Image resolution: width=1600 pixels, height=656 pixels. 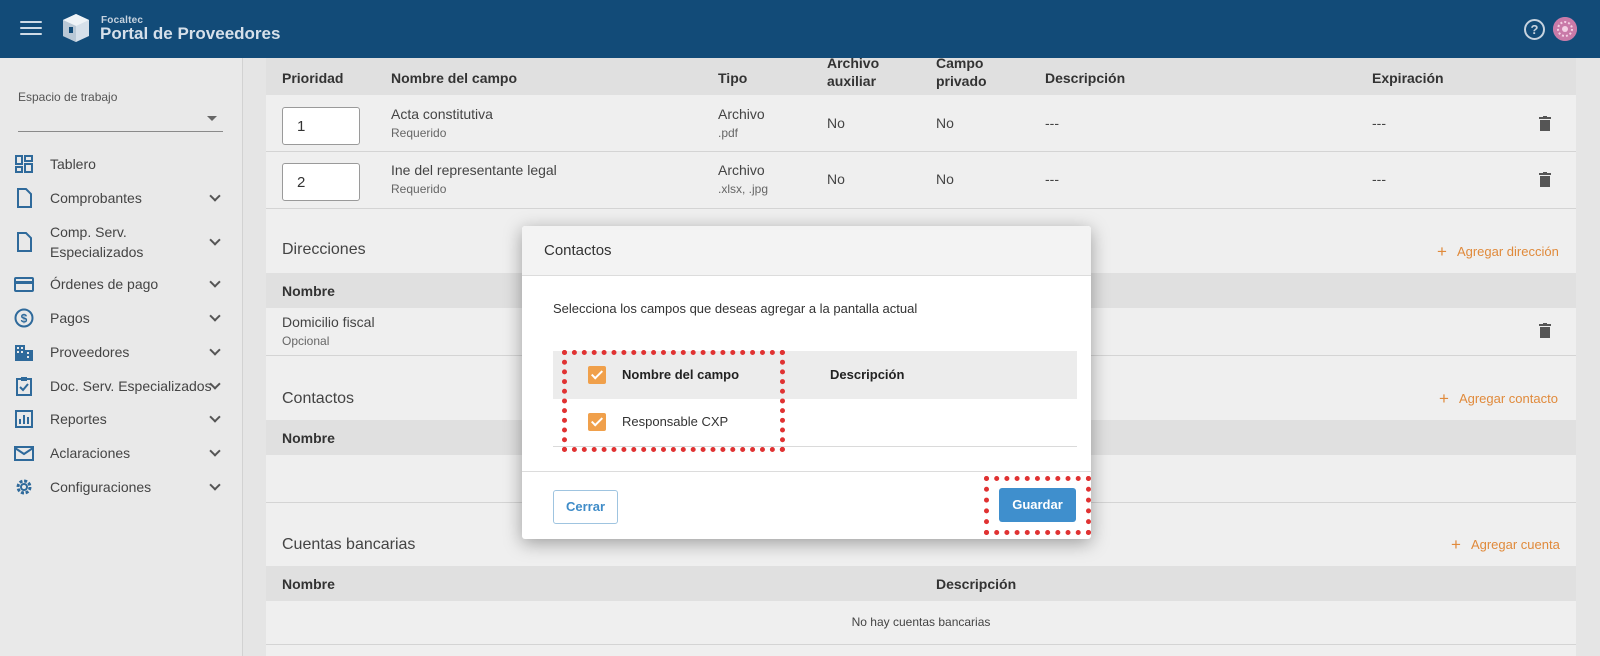 I want to click on modal-title: Contactos, so click(x=578, y=250).